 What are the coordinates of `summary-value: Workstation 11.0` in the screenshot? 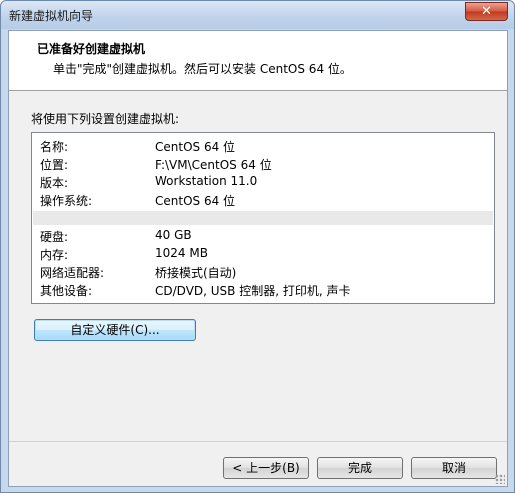 It's located at (206, 181).